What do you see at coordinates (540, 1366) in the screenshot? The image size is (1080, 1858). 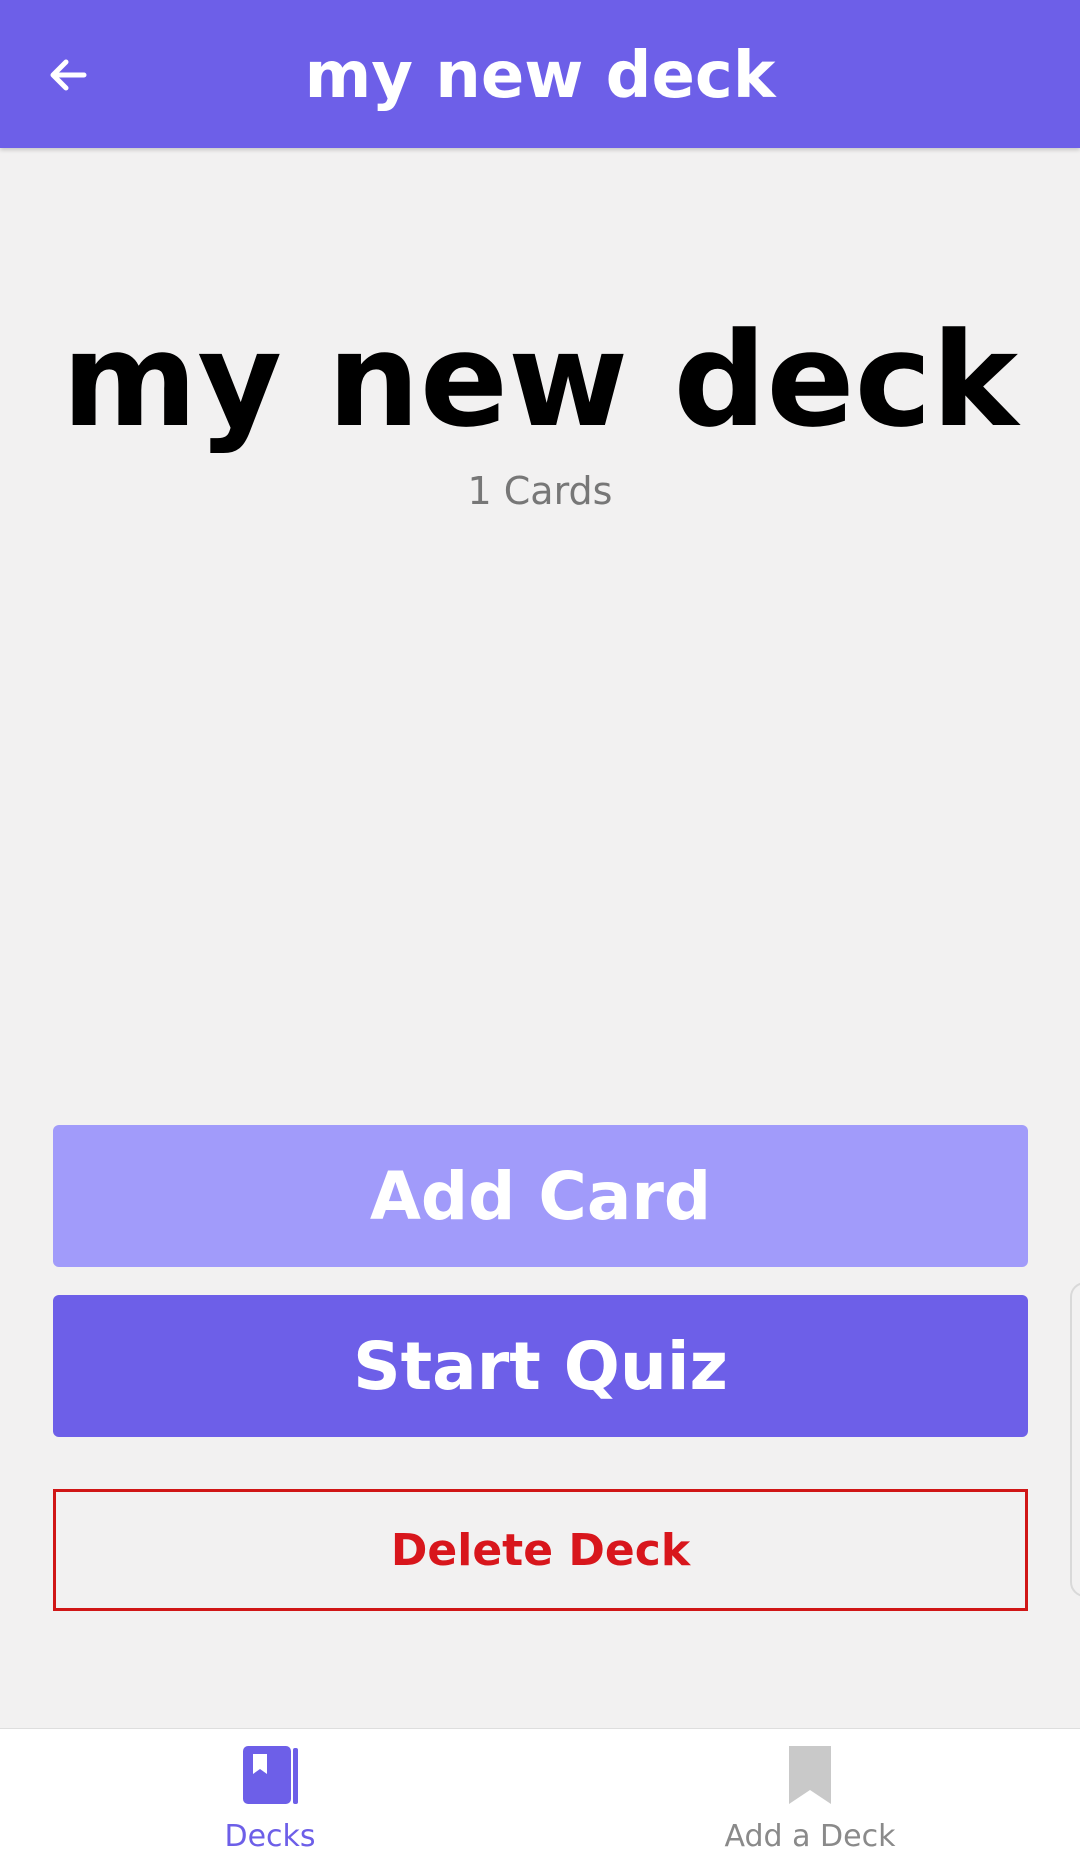 I see `start-quiz-button: Start Quiz` at bounding box center [540, 1366].